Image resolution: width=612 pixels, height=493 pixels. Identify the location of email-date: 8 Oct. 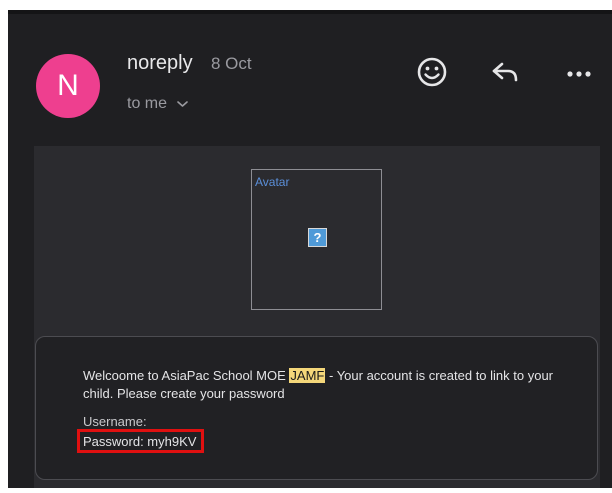
(231, 63).